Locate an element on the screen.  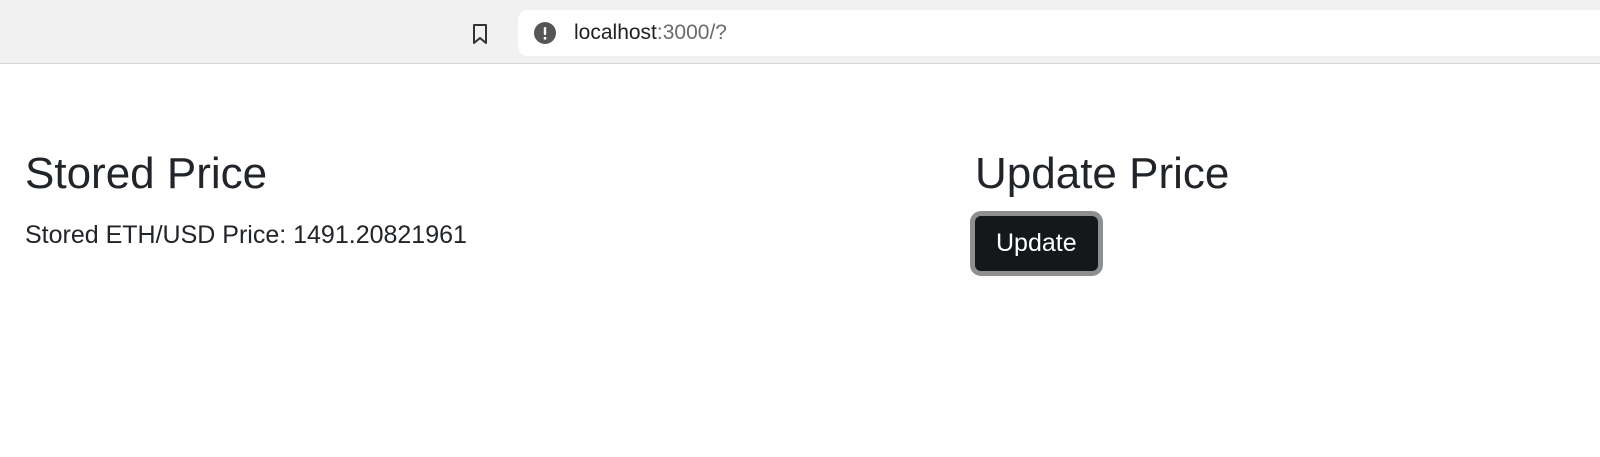
update-button: Update is located at coordinates (1036, 243).